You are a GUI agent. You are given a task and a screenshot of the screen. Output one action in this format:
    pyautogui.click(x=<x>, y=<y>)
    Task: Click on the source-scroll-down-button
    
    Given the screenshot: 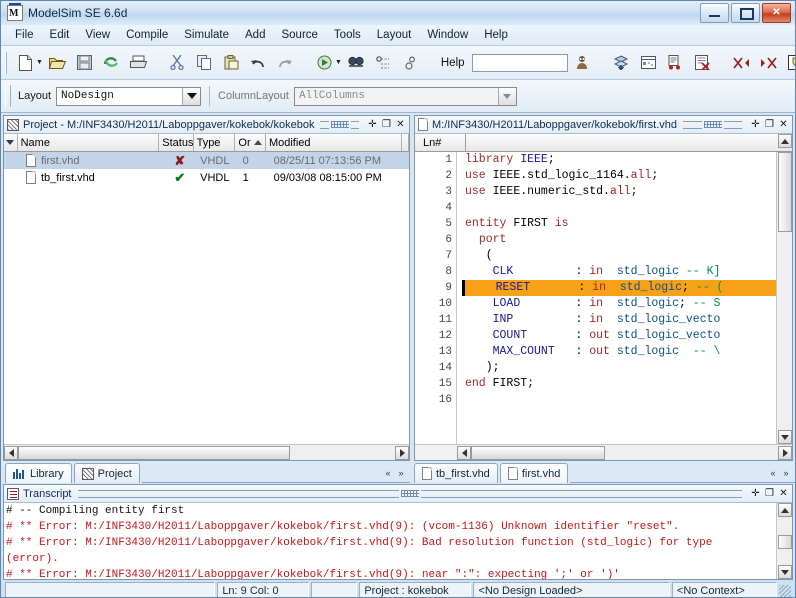 What is the action you would take?
    pyautogui.click(x=784, y=437)
    